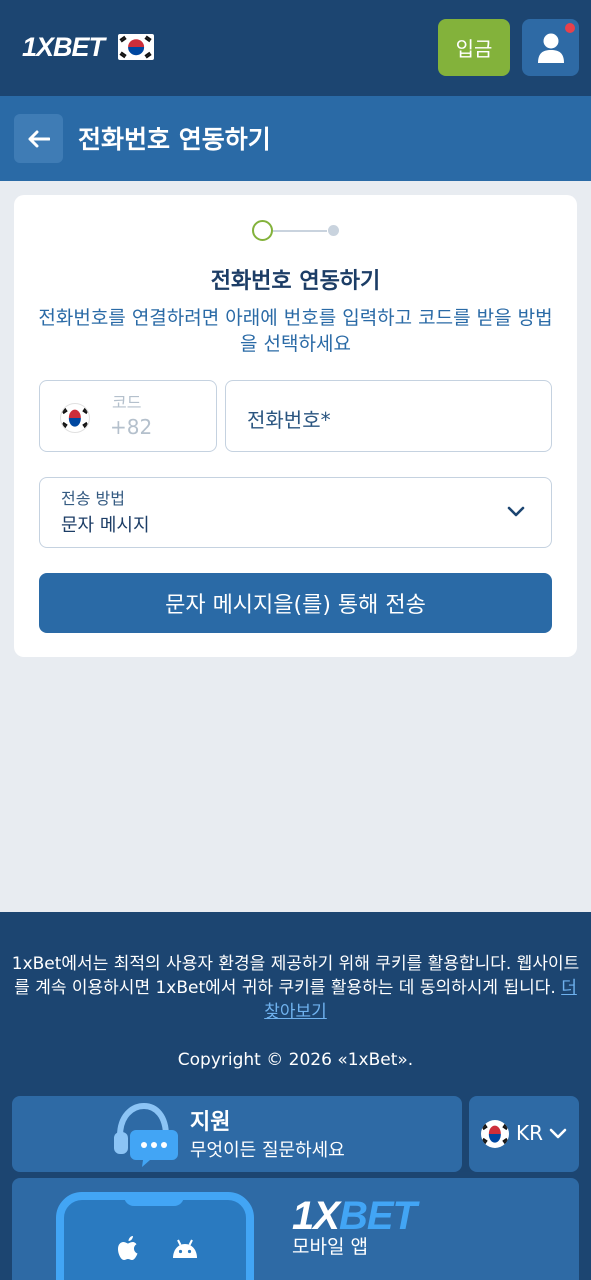 This screenshot has height=1280, width=591. What do you see at coordinates (330, 1247) in the screenshot?
I see `mobile-app-label: 모바일 앱` at bounding box center [330, 1247].